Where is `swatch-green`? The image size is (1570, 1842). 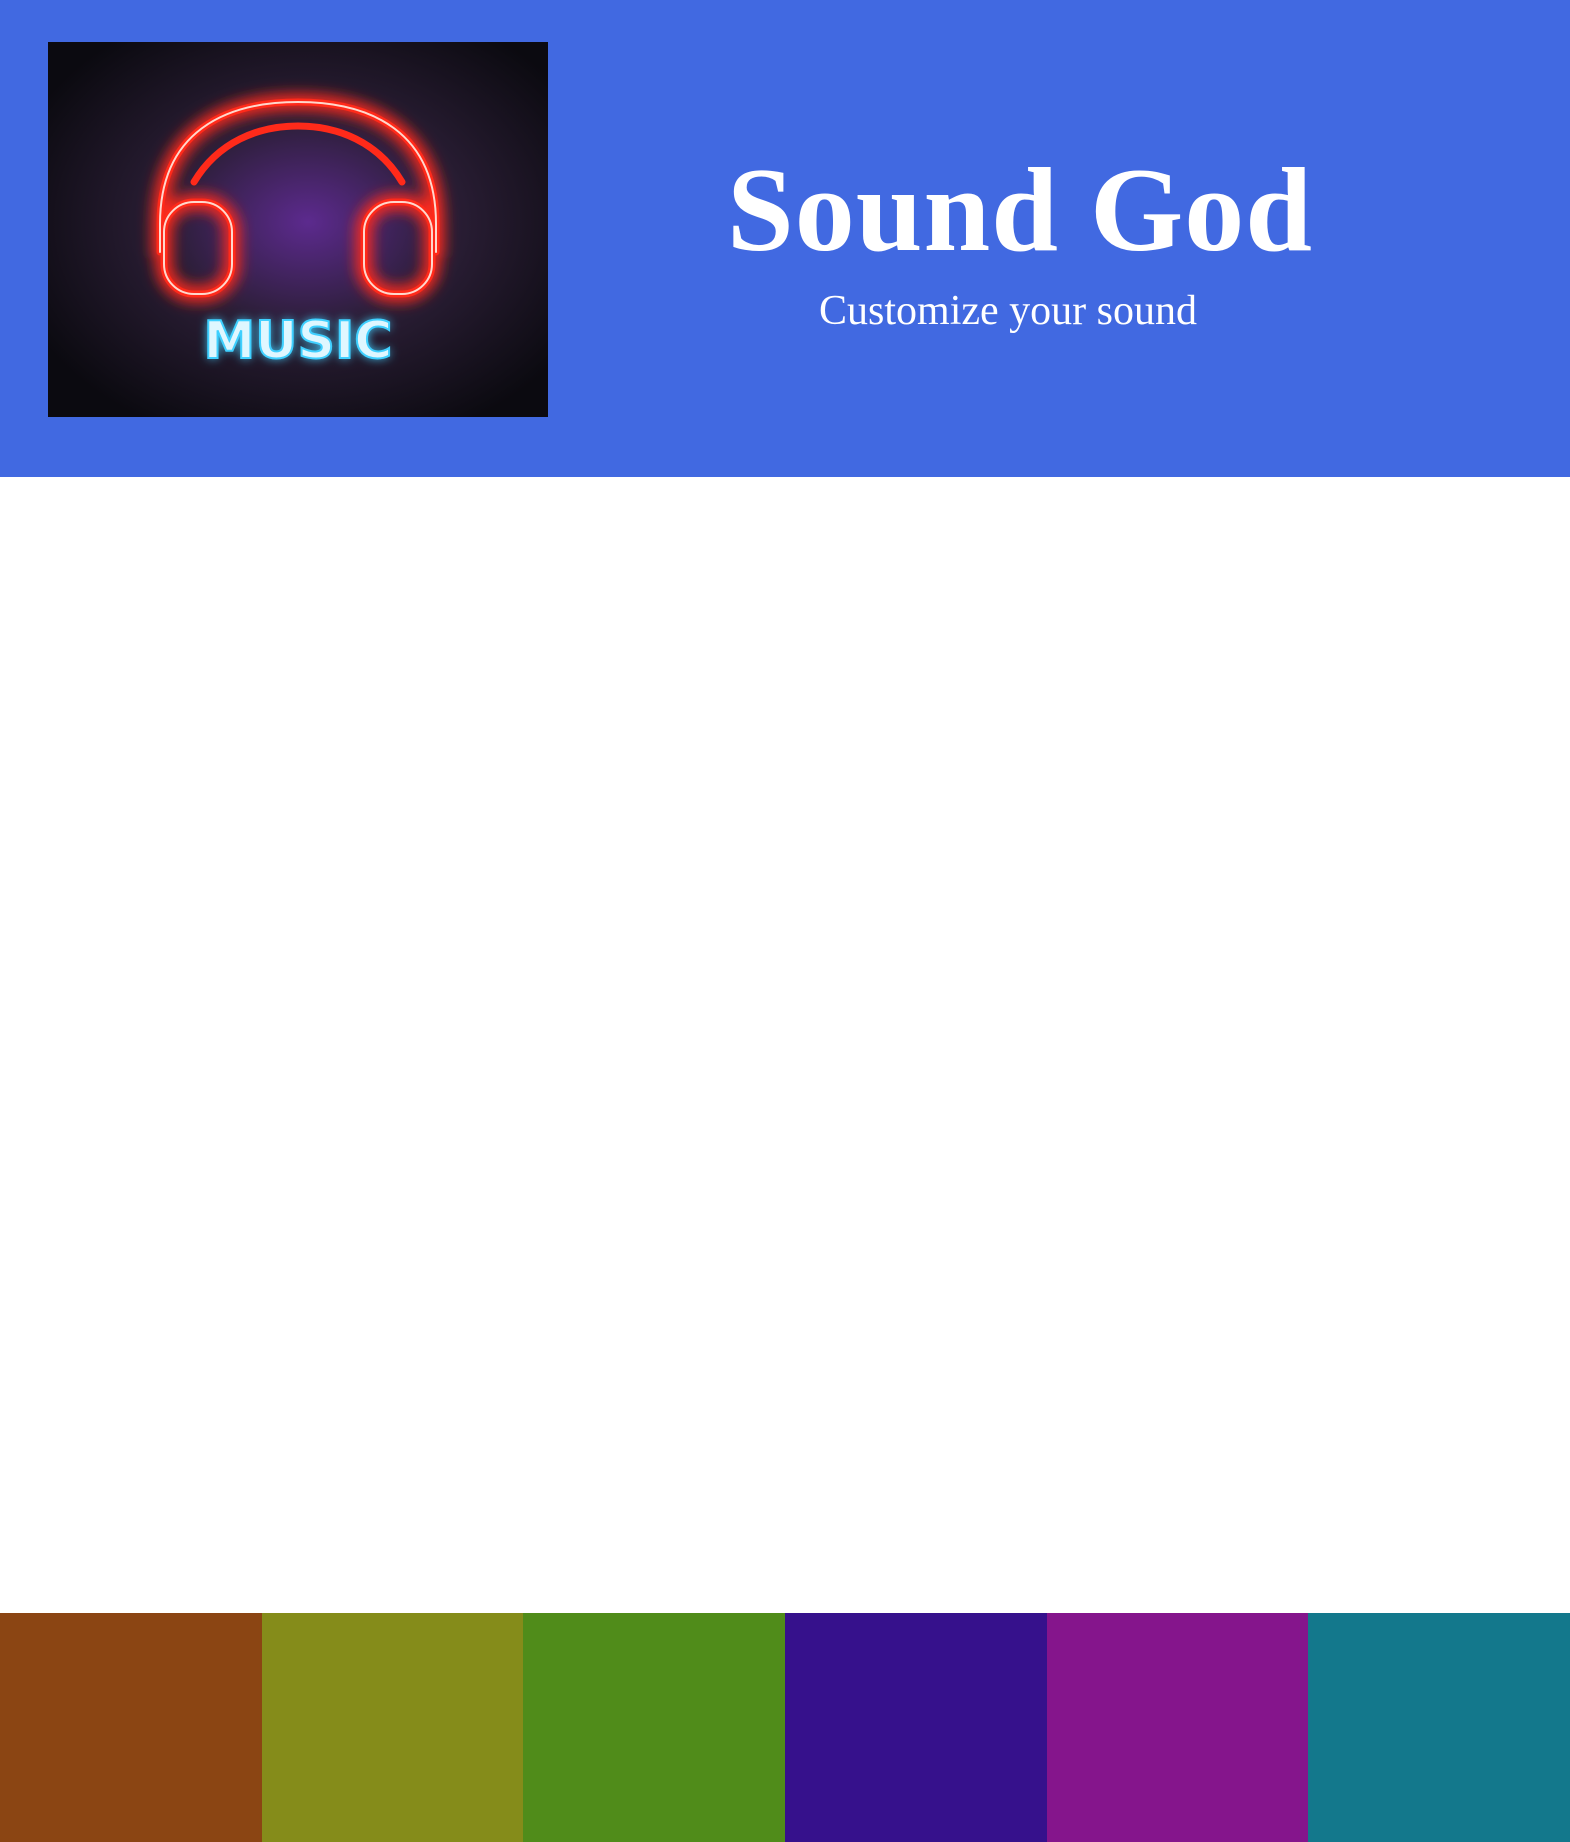 swatch-green is located at coordinates (654, 1727).